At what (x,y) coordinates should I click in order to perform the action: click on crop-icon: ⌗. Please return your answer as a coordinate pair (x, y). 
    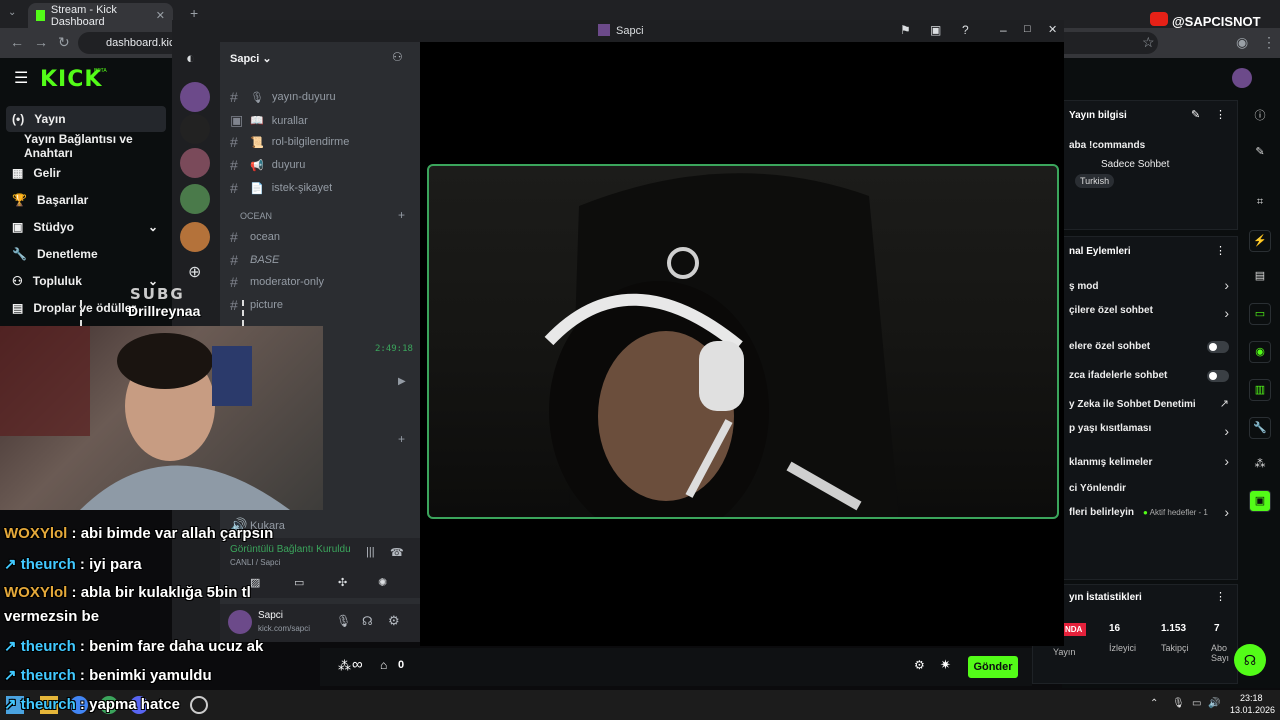
    Looking at the image, I should click on (1260, 203).